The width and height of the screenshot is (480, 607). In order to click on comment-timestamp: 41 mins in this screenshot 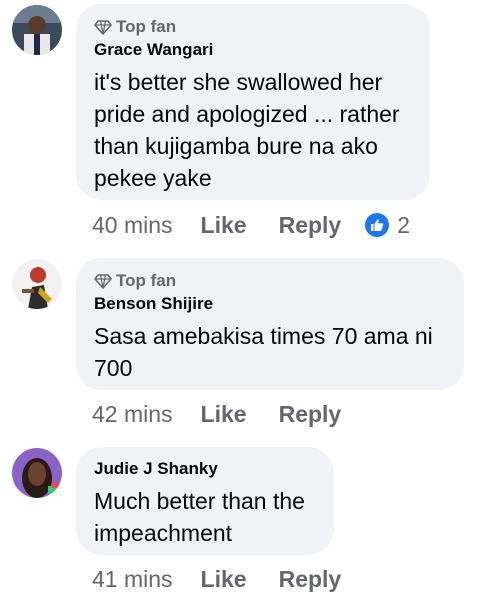, I will do `click(132, 579)`.